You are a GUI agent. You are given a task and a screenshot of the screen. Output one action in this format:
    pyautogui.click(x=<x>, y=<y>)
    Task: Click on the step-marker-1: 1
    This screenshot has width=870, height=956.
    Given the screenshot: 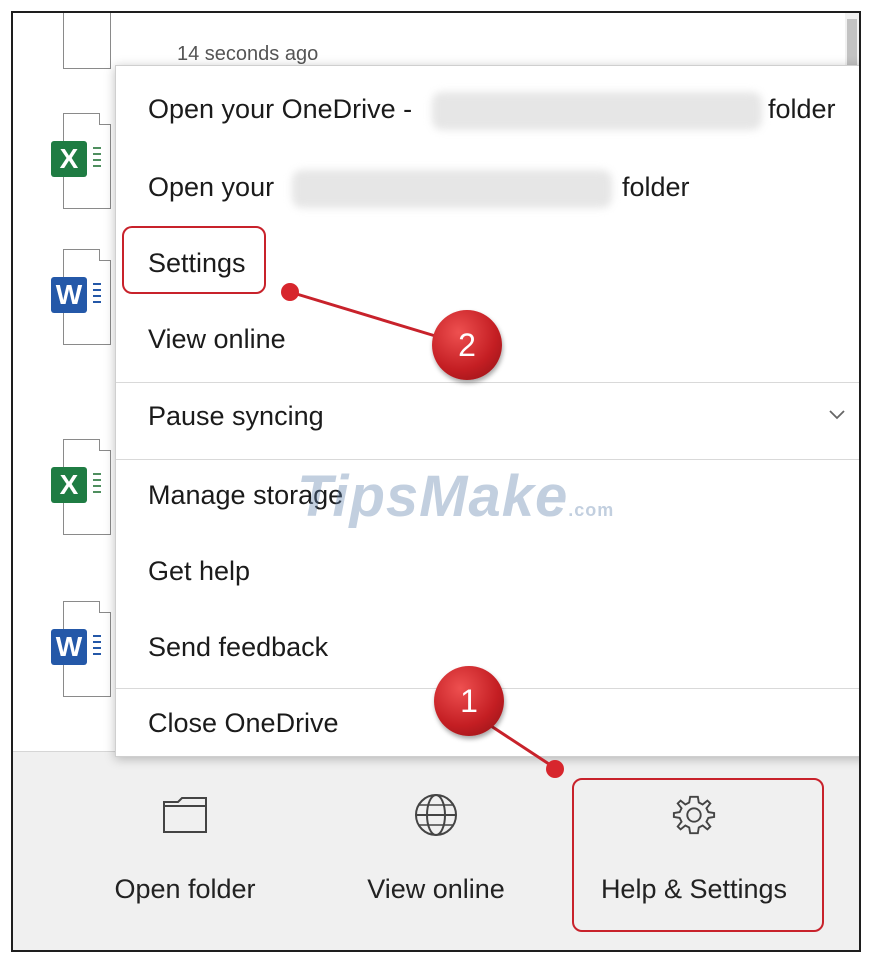 What is the action you would take?
    pyautogui.click(x=469, y=701)
    